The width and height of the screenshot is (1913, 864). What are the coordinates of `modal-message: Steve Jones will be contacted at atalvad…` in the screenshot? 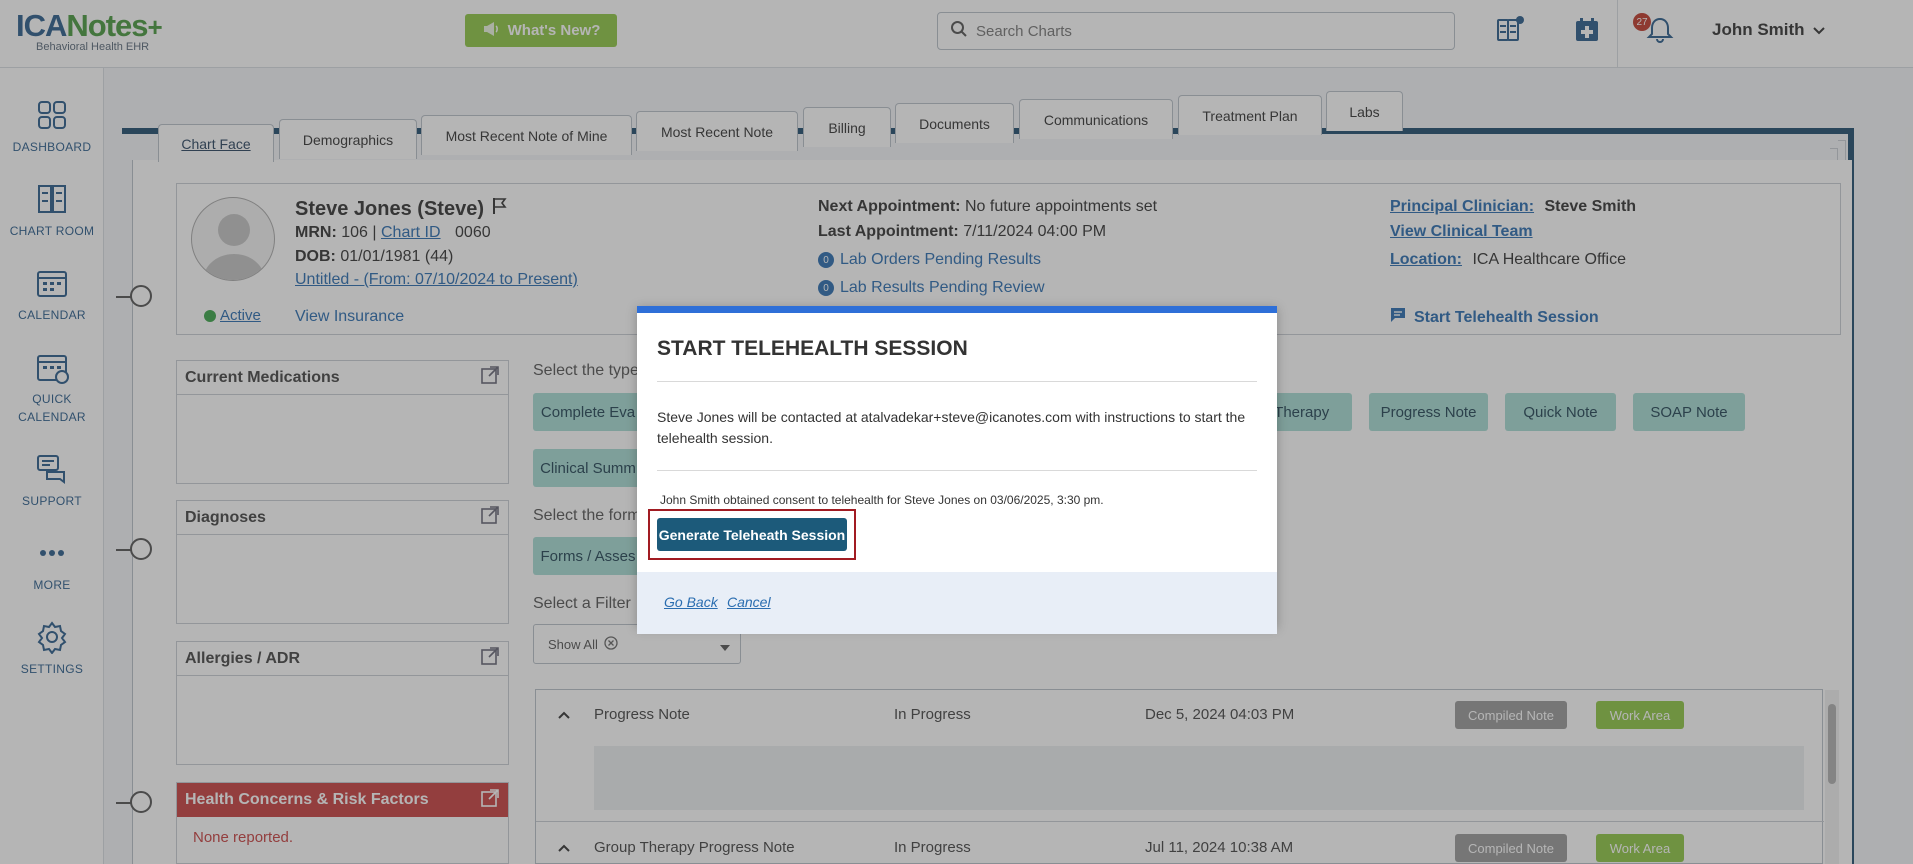 It's located at (951, 427).